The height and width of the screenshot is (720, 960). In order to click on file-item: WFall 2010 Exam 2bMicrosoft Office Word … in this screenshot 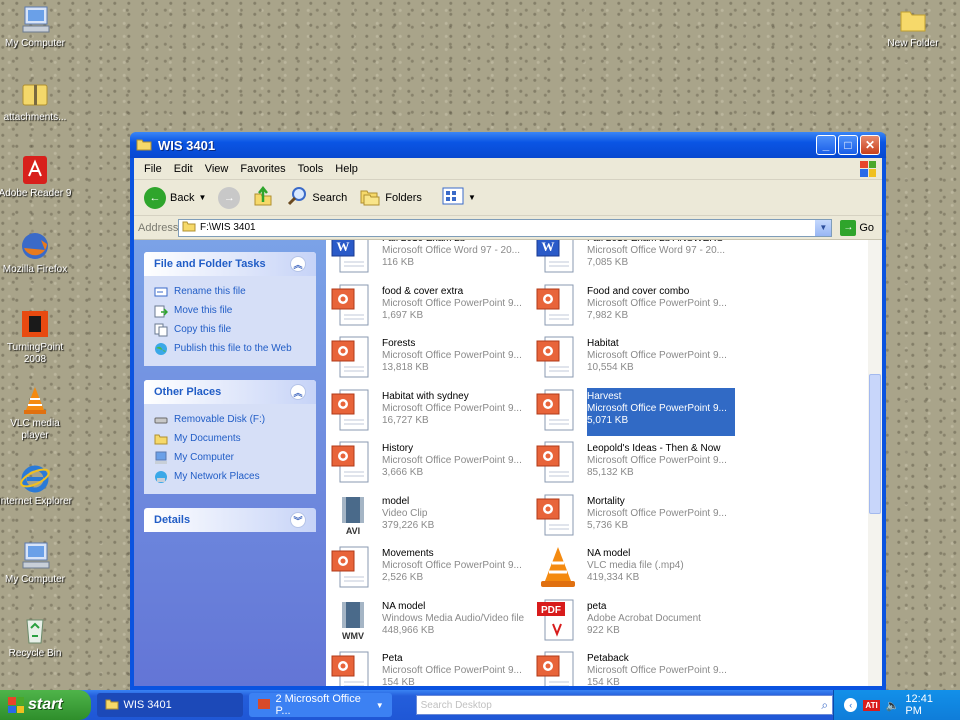, I will do `click(430, 259)`.